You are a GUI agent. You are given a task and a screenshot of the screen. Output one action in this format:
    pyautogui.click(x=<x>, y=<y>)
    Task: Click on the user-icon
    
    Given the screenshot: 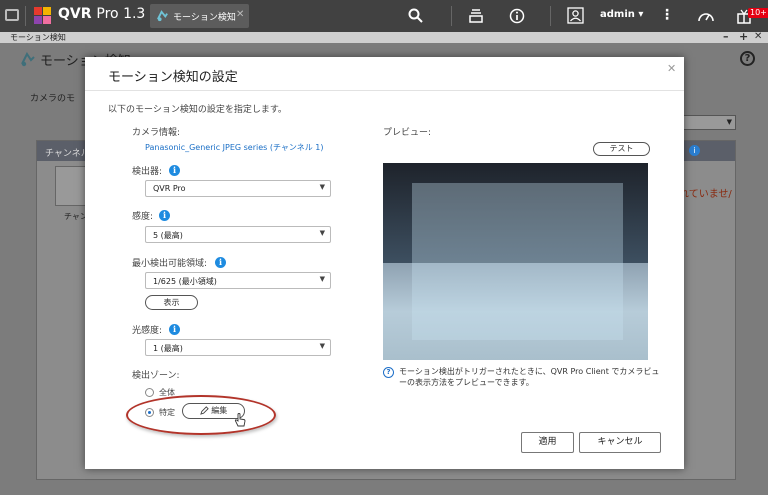 What is the action you would take?
    pyautogui.click(x=575, y=15)
    